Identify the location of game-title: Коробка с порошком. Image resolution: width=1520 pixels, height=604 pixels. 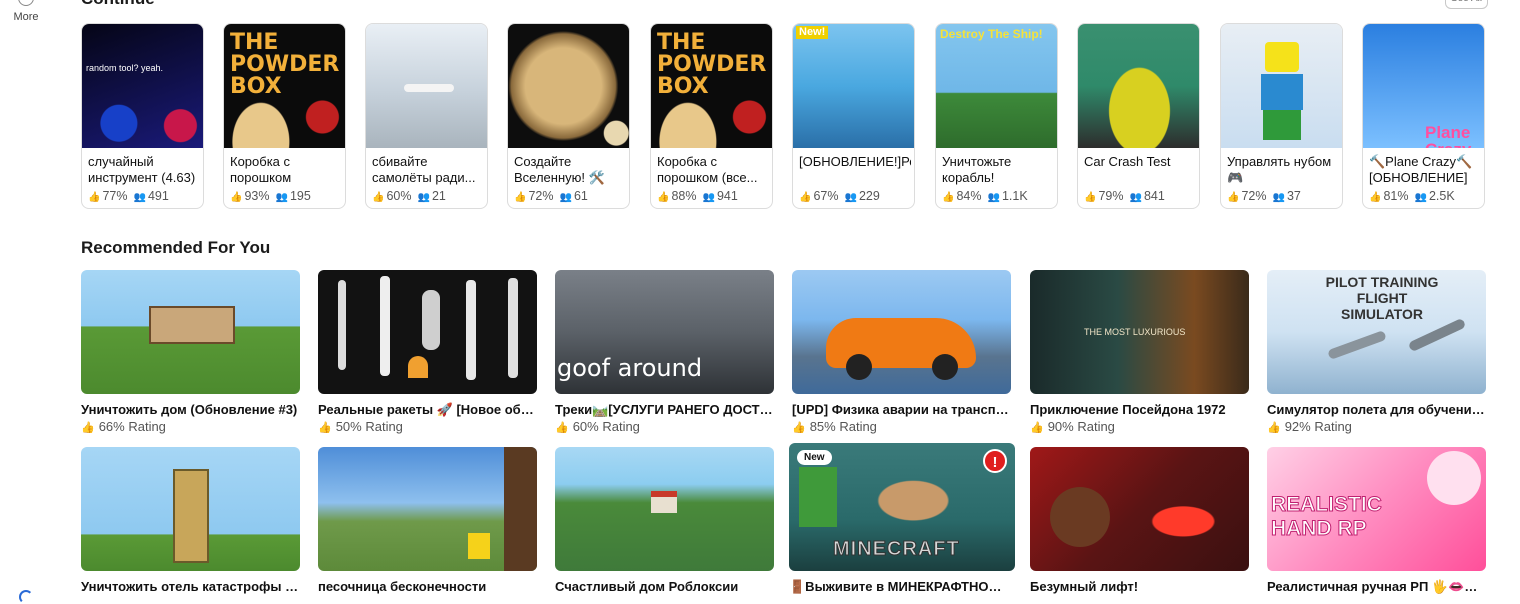
(261, 169).